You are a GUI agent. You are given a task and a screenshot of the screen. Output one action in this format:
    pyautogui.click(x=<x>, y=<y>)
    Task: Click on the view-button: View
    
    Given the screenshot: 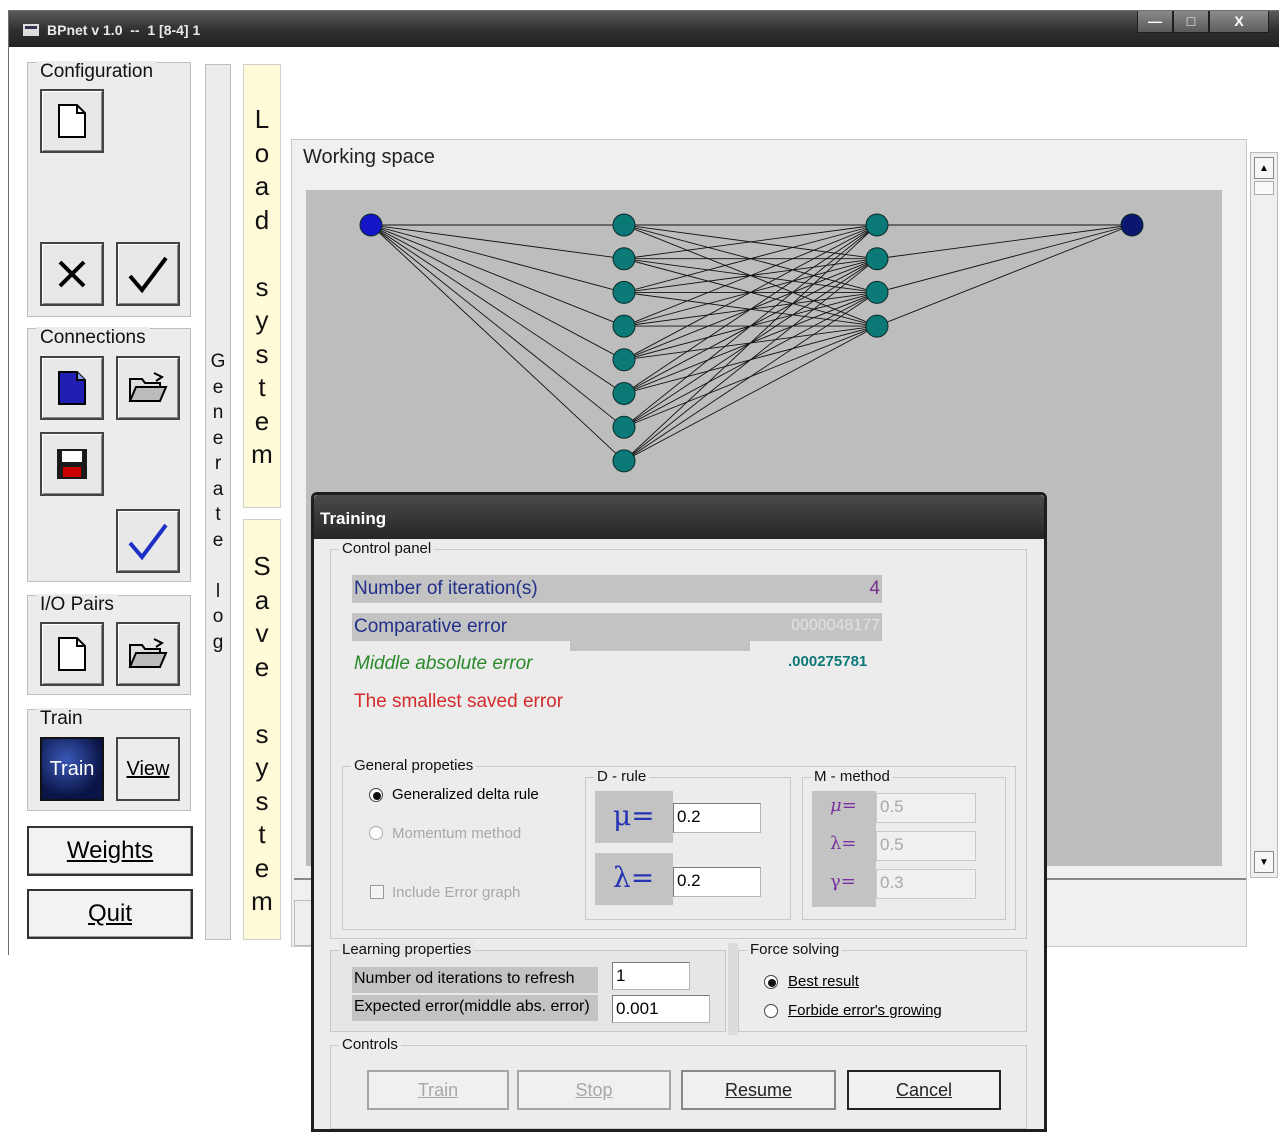 What is the action you would take?
    pyautogui.click(x=148, y=769)
    